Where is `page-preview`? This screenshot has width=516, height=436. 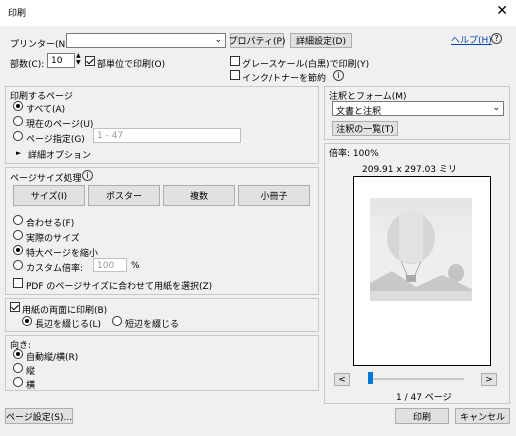
page-preview is located at coordinates (422, 271).